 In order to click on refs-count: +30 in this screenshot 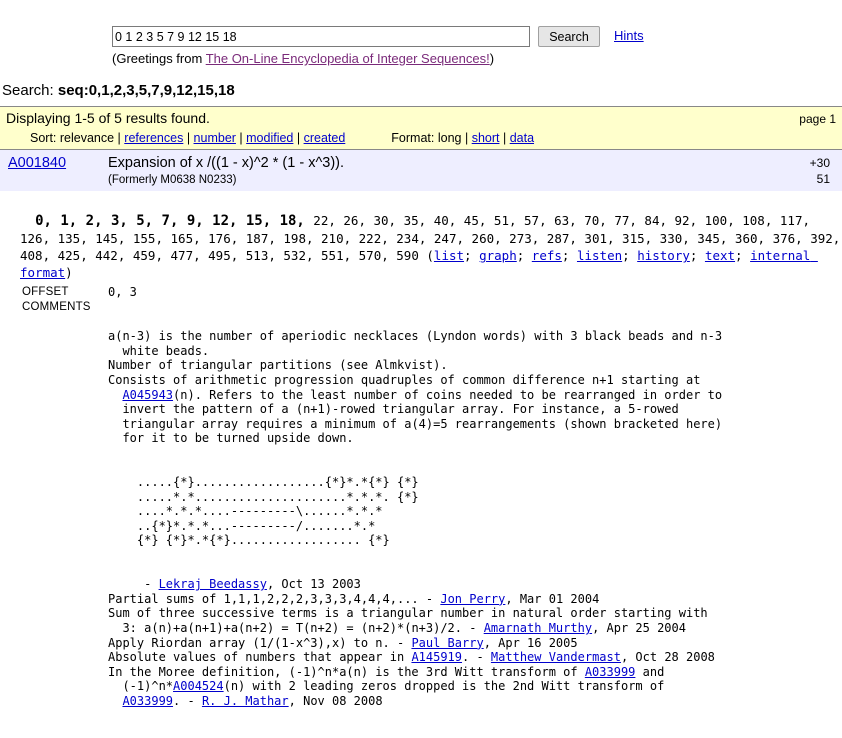, I will do `click(819, 163)`.